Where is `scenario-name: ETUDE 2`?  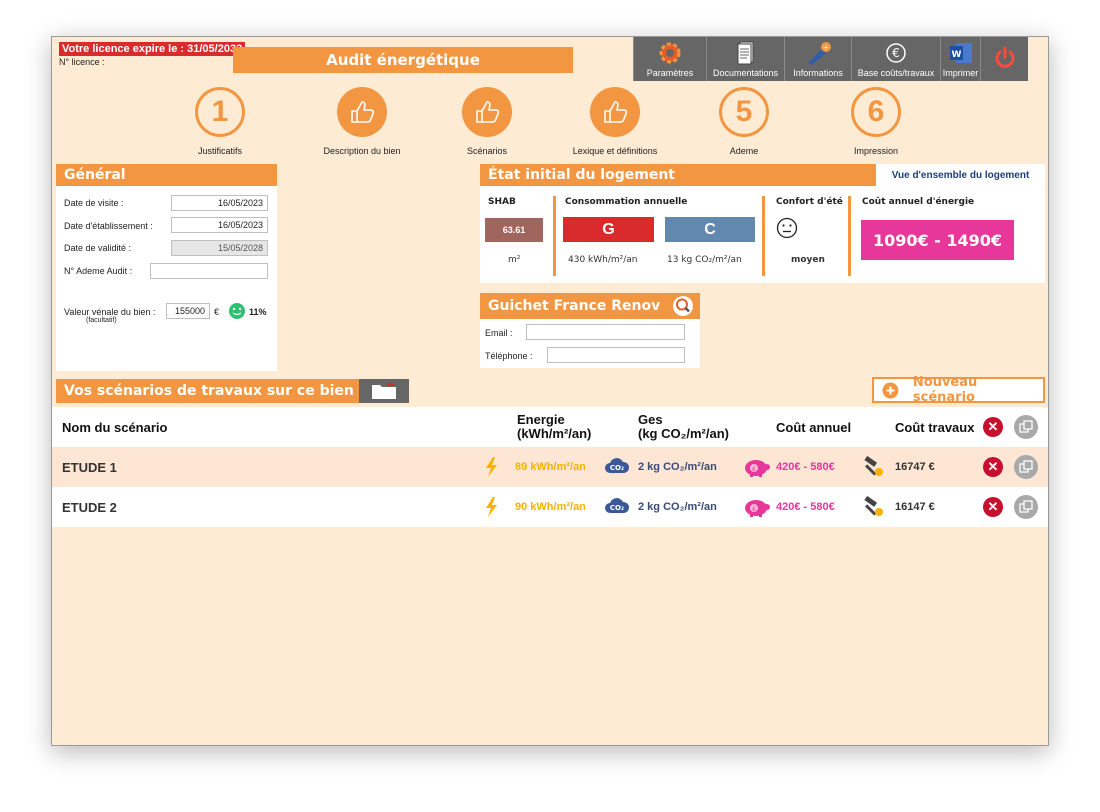
scenario-name: ETUDE 2 is located at coordinates (89, 507).